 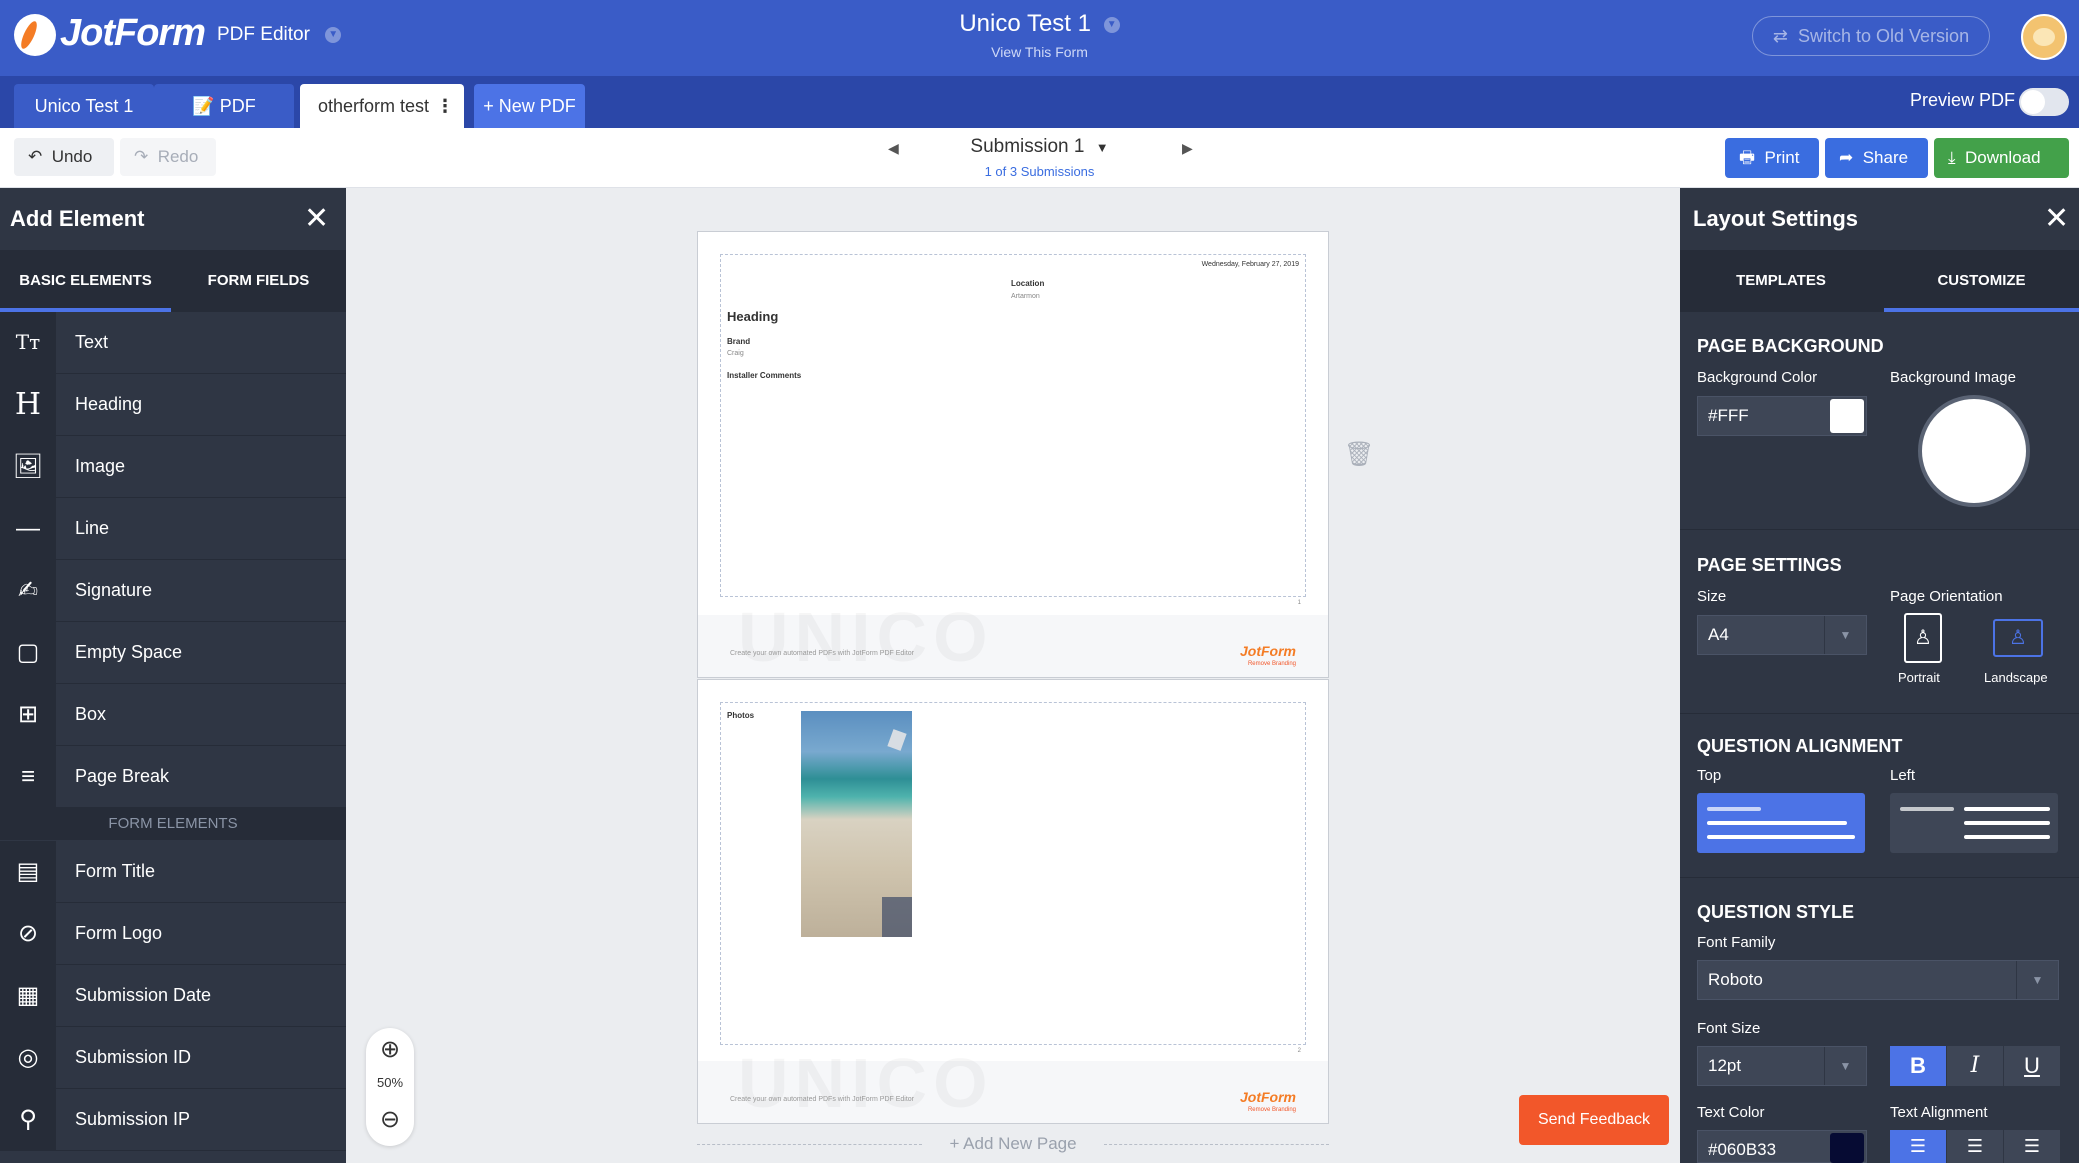 I want to click on text-color-swatch, so click(x=1847, y=1148).